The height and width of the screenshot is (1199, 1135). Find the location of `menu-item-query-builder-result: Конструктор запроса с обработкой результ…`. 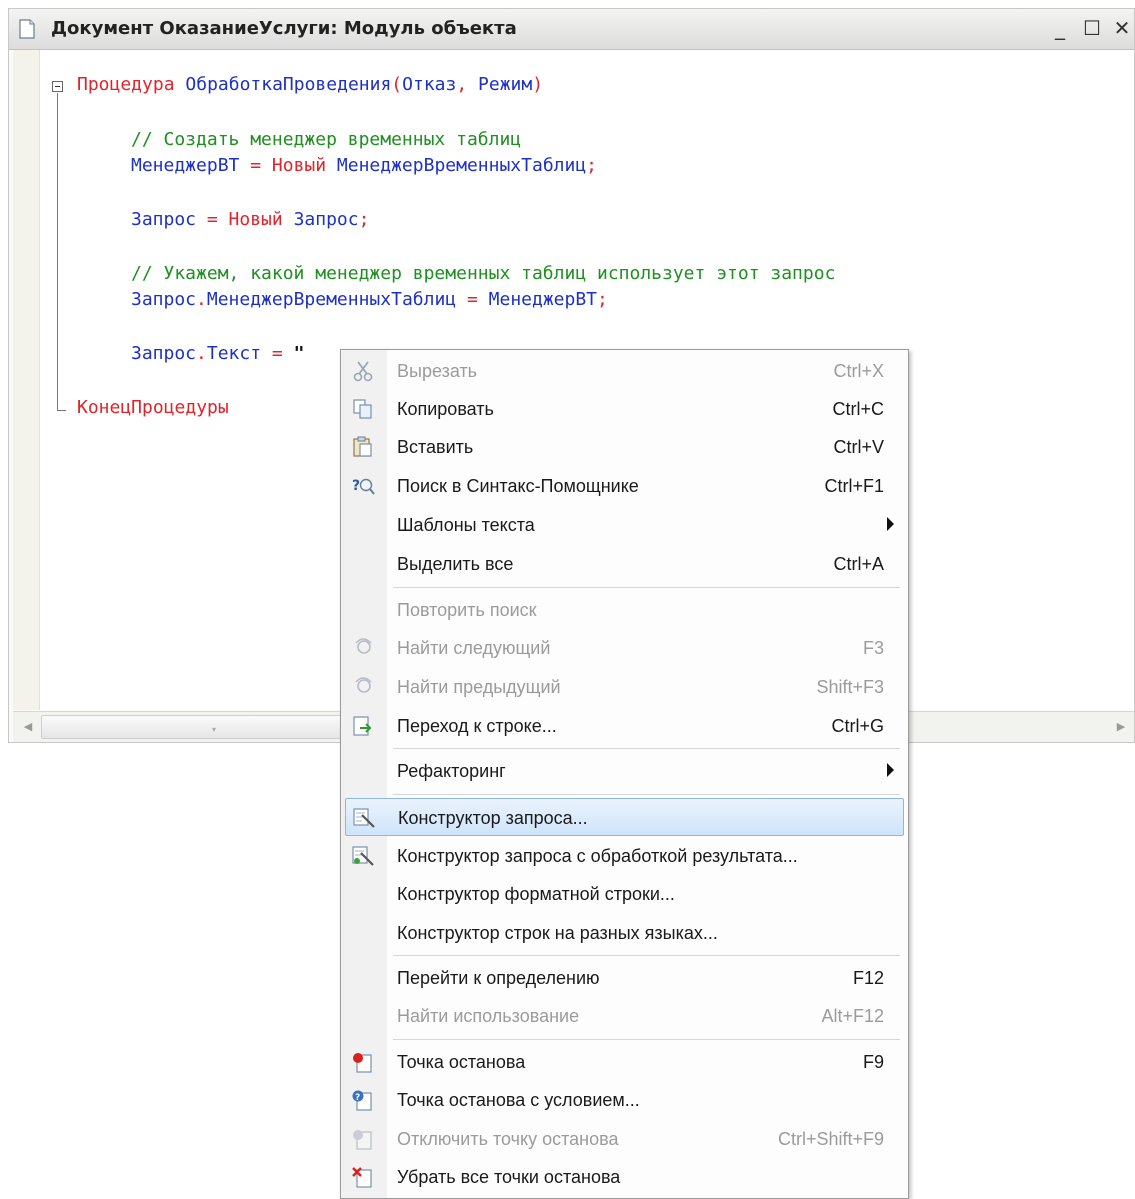

menu-item-query-builder-result: Конструктор запроса с обработкой результ… is located at coordinates (624, 856).